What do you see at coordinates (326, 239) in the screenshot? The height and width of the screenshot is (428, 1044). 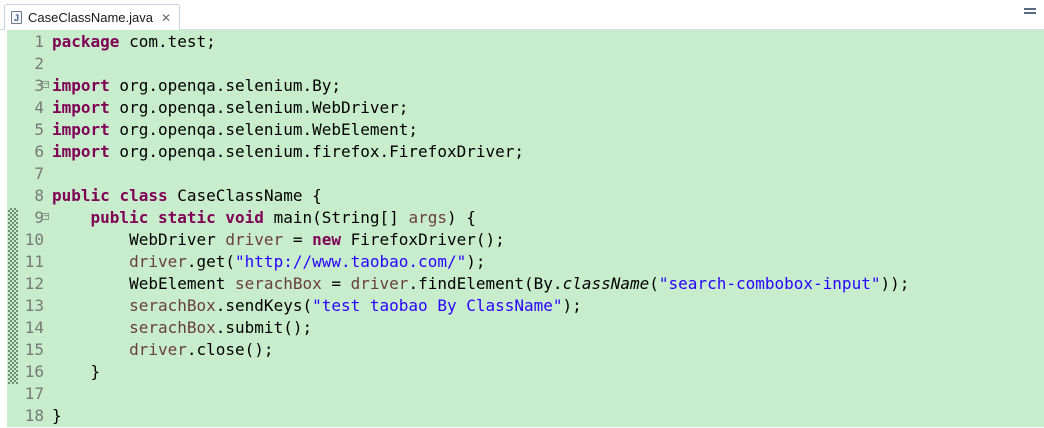 I see `code-token: new` at bounding box center [326, 239].